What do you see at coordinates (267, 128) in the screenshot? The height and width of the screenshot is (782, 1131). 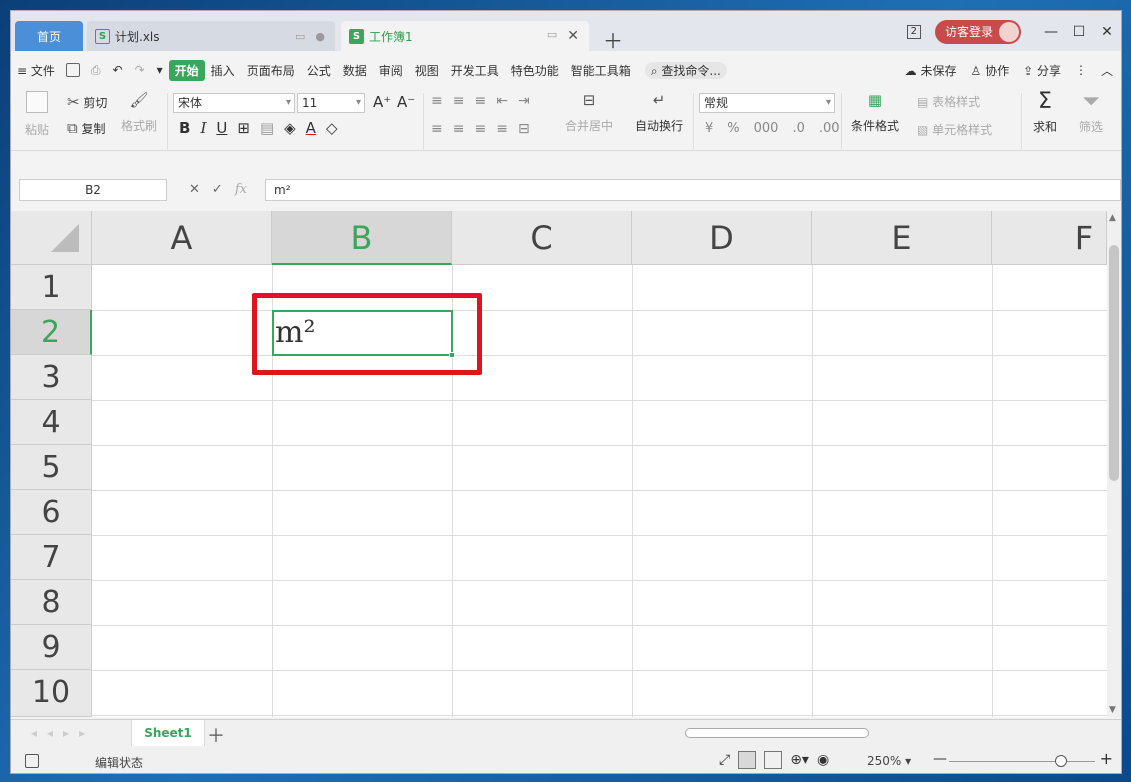 I see `fill-style-icon: ▤` at bounding box center [267, 128].